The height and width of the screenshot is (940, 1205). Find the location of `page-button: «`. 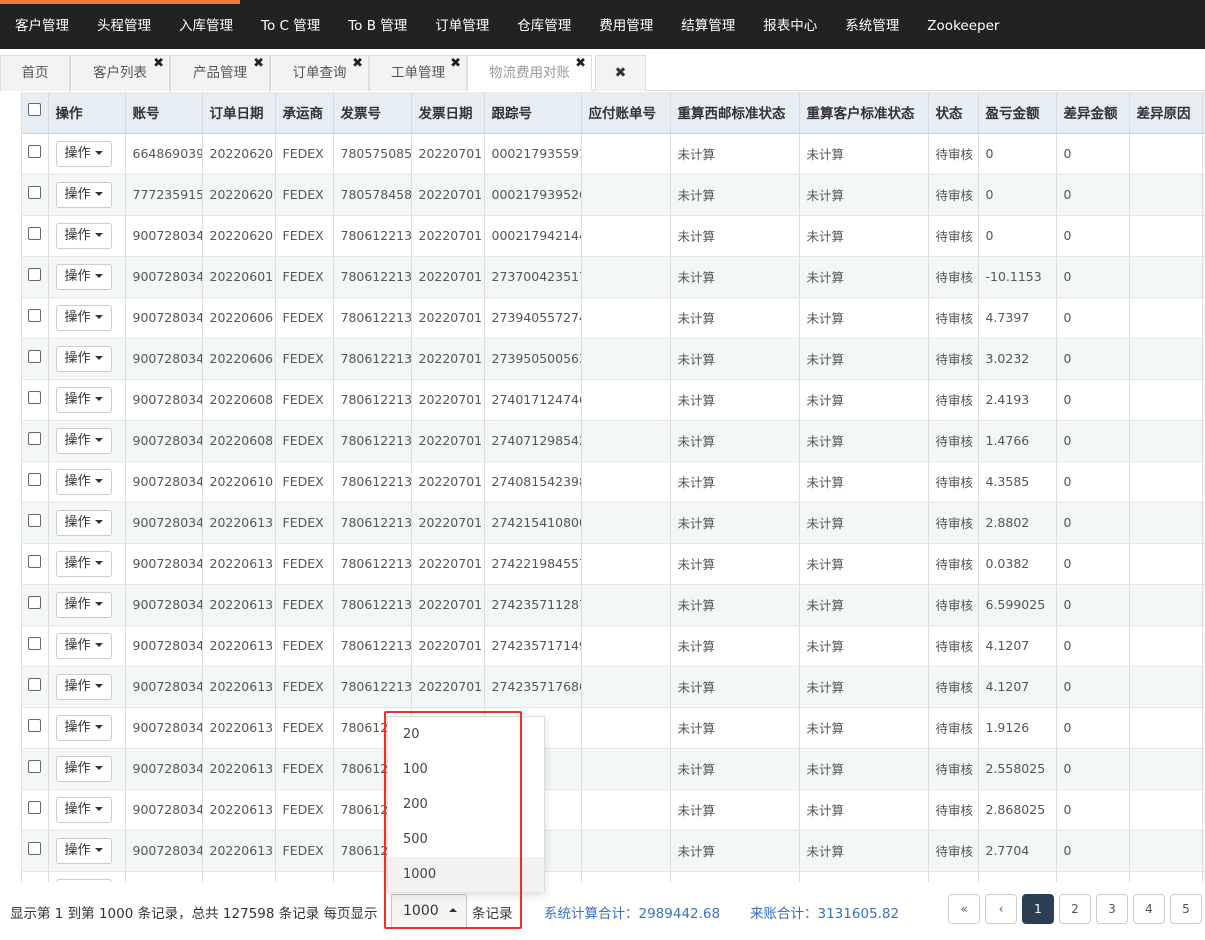

page-button: « is located at coordinates (964, 909).